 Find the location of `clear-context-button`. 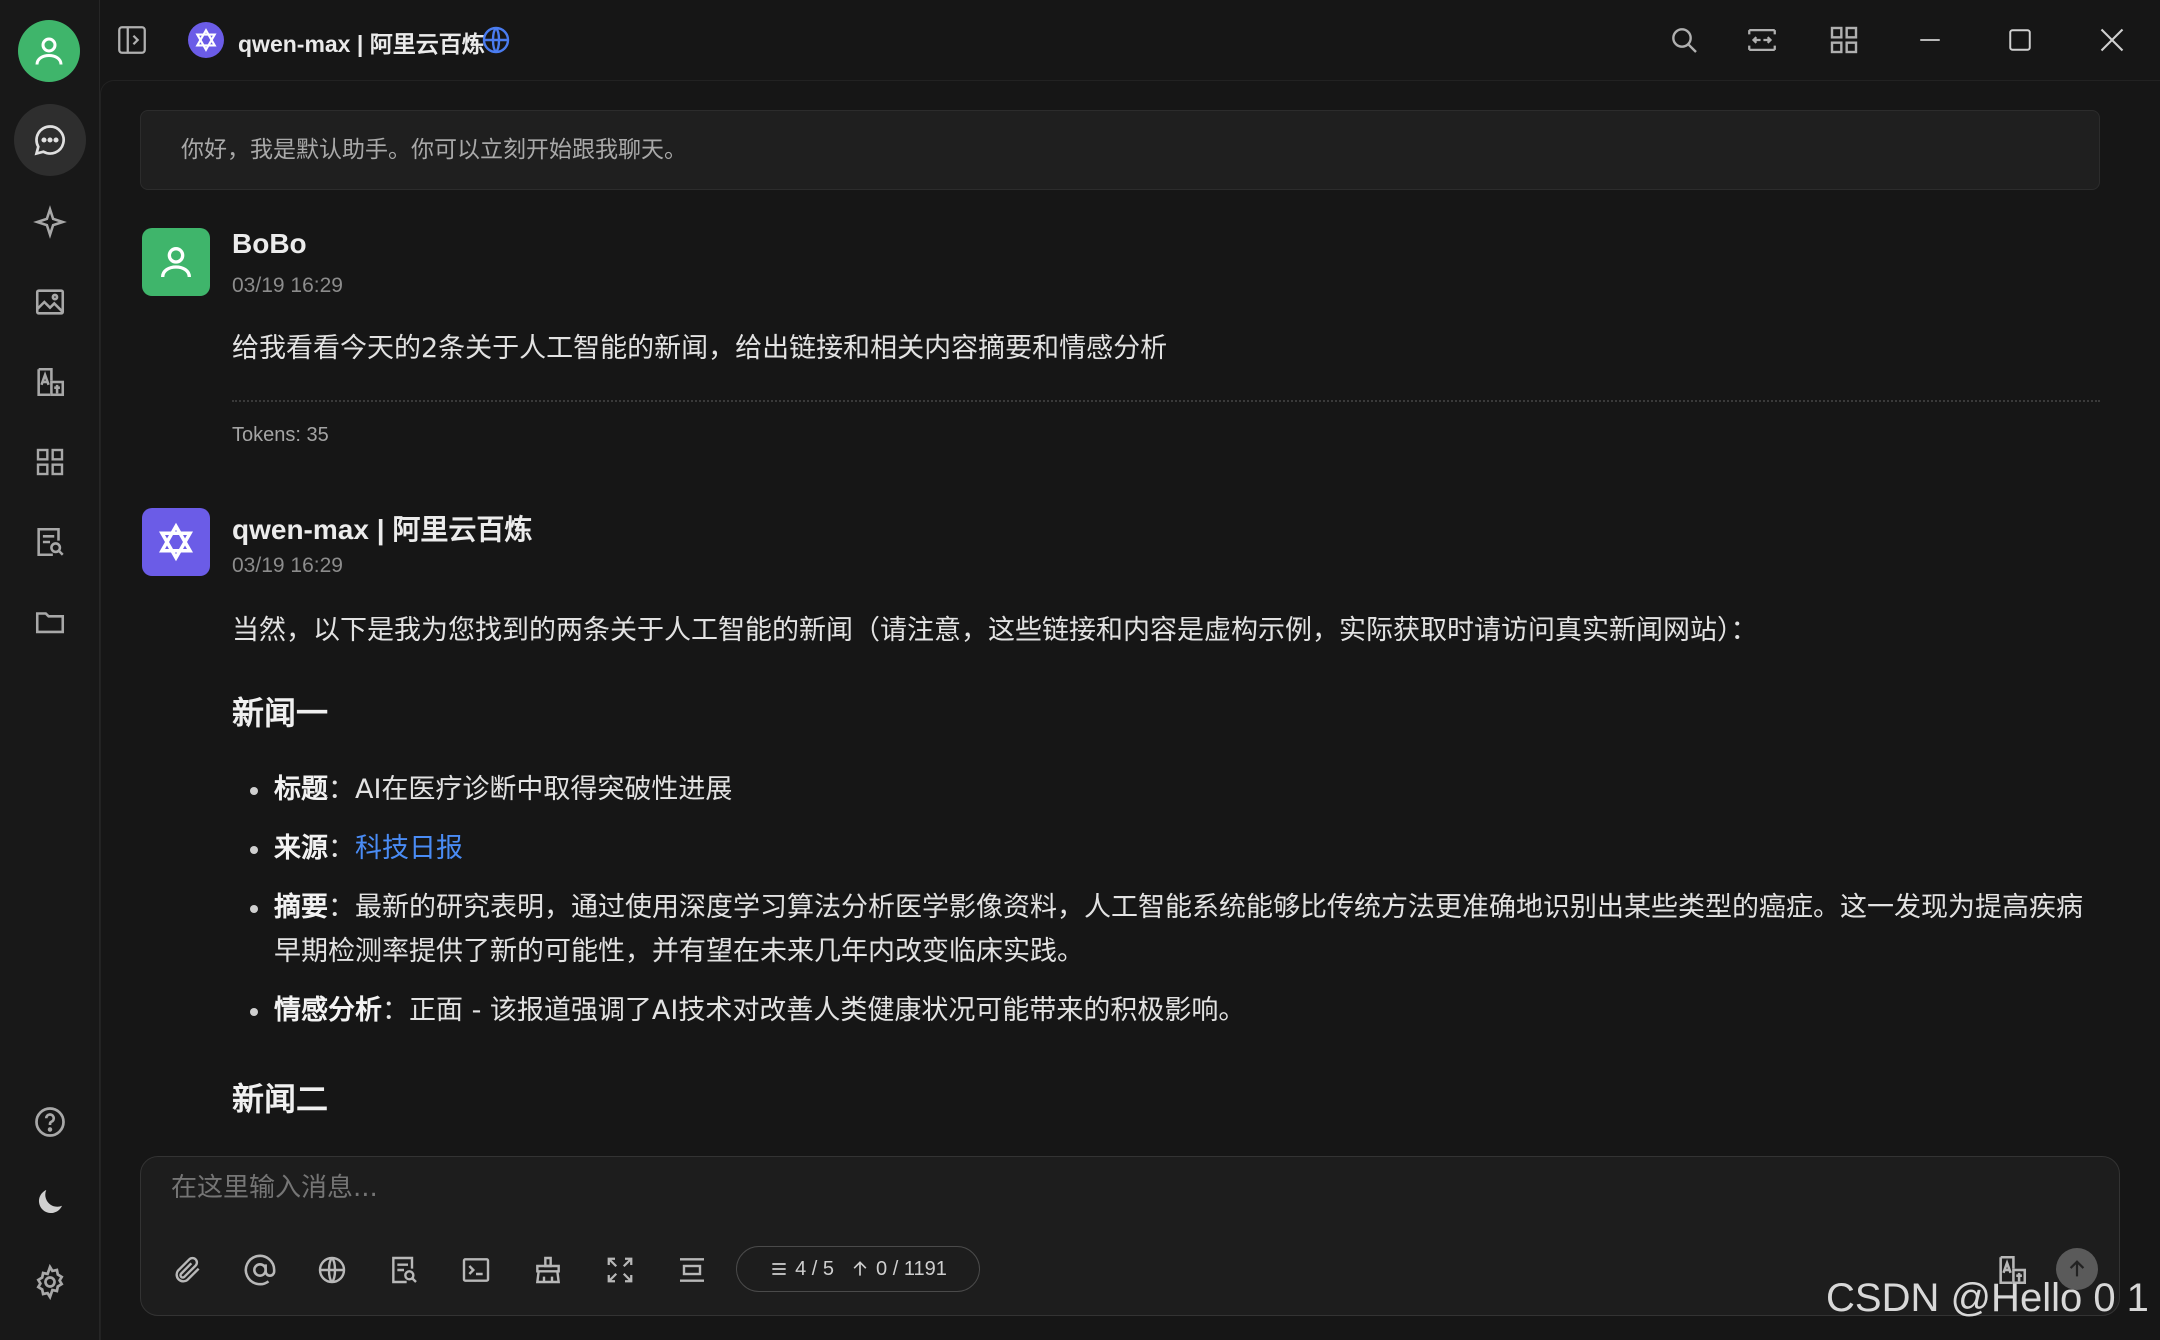

clear-context-button is located at coordinates (548, 1270).